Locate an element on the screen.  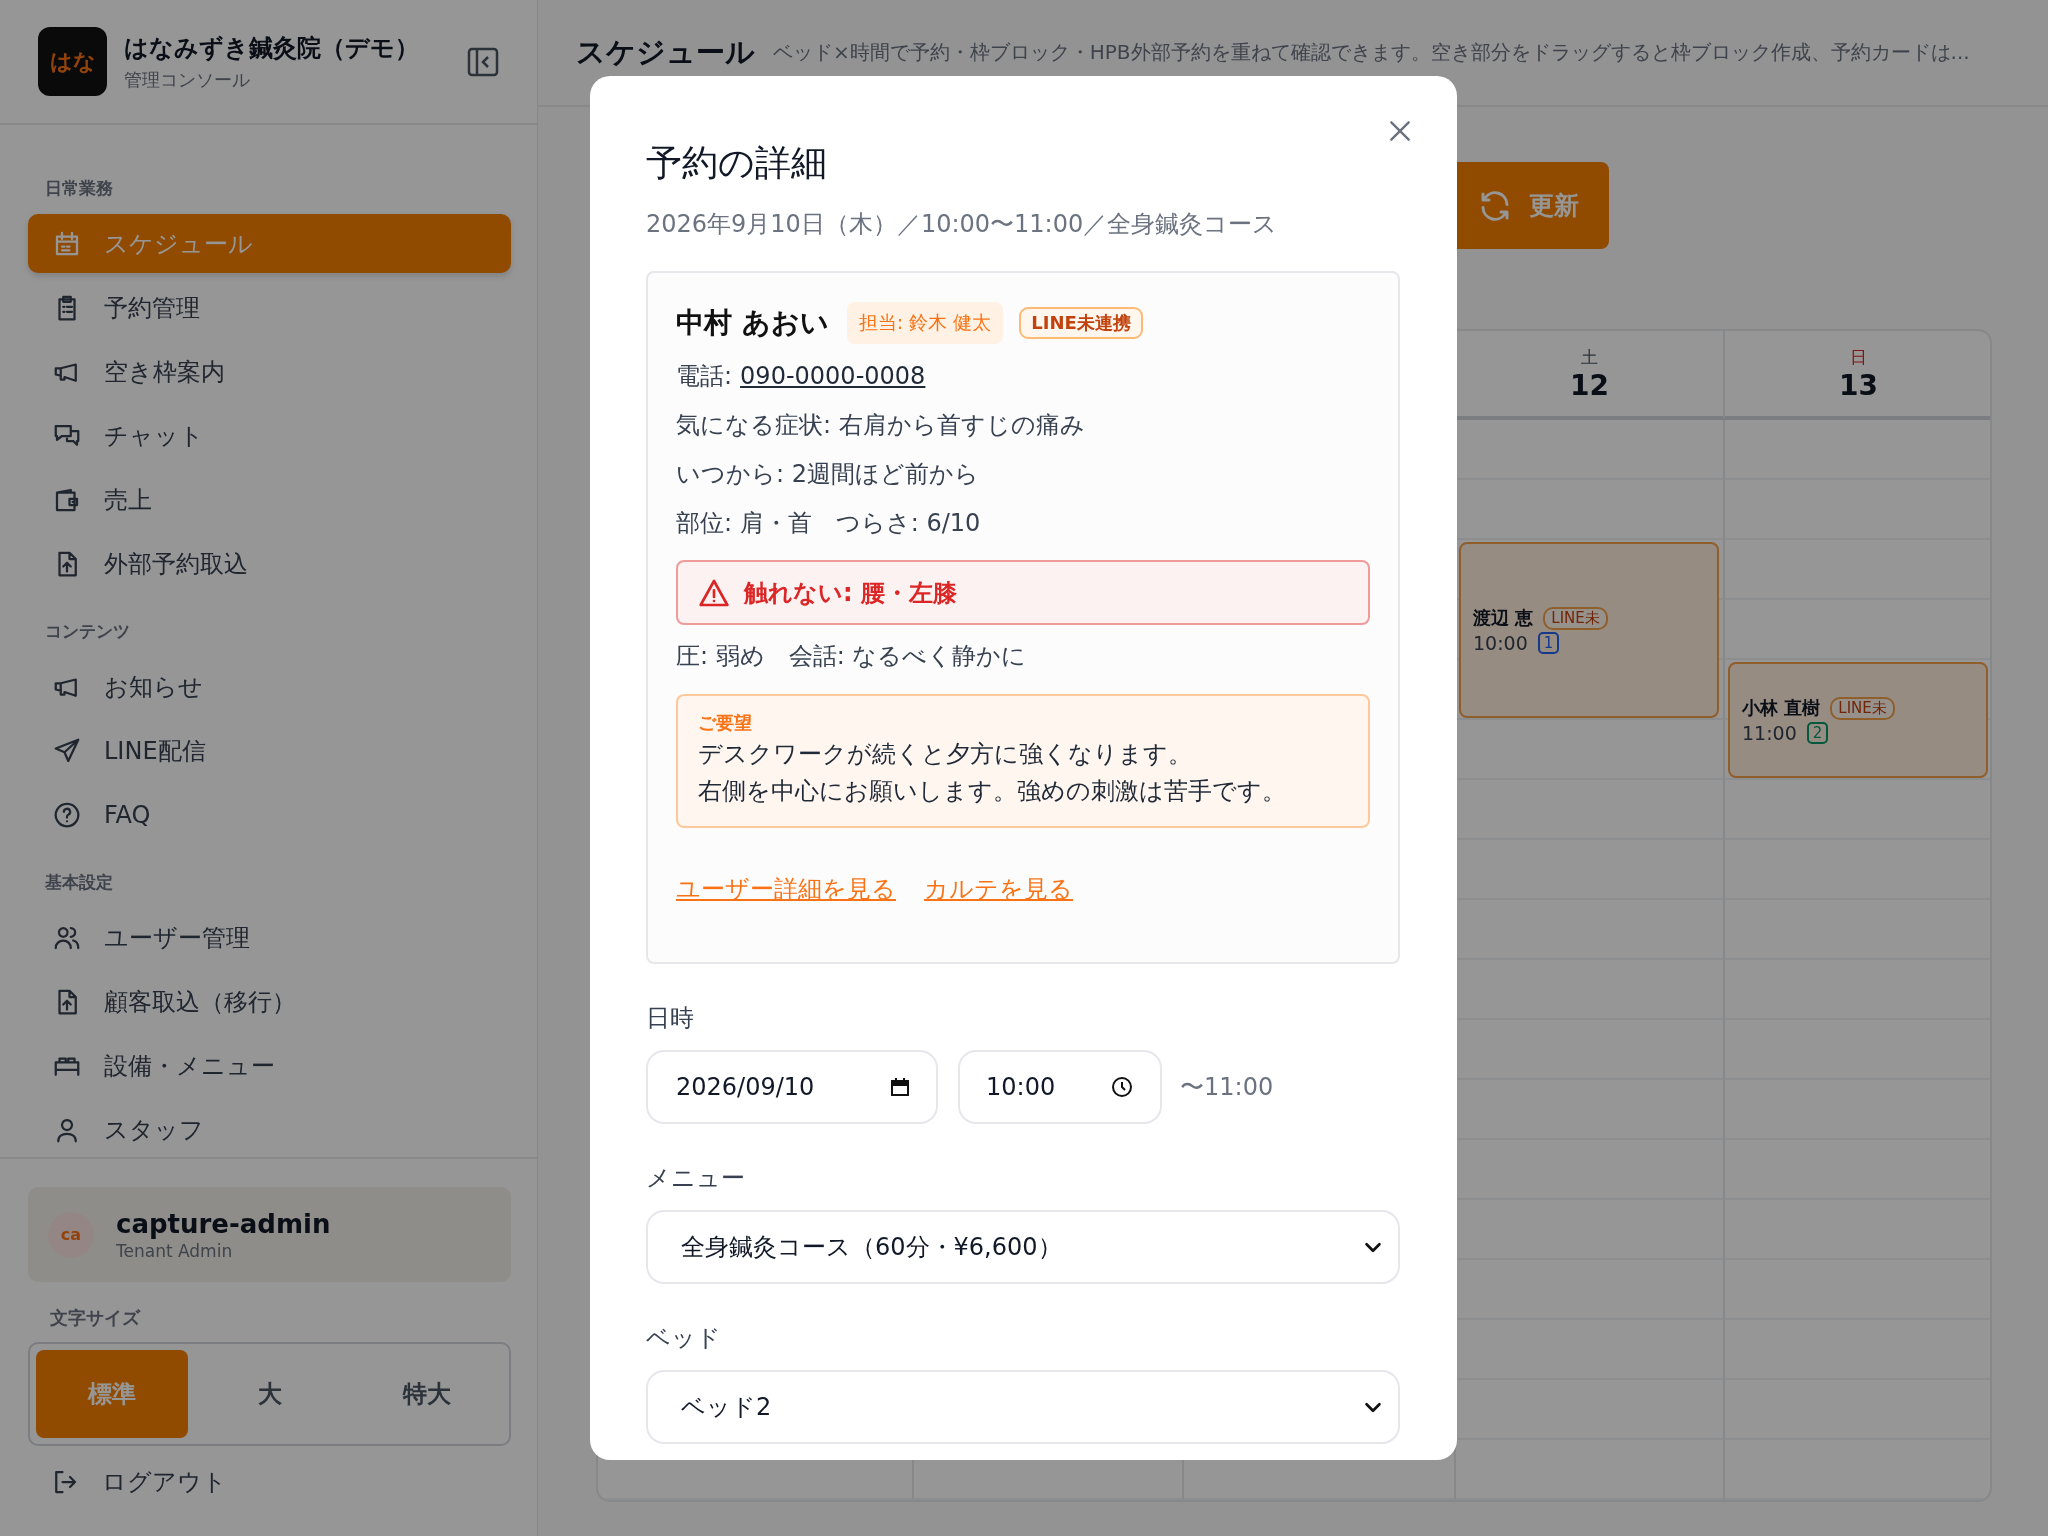
detail-link: カルテを見る is located at coordinates (998, 889).